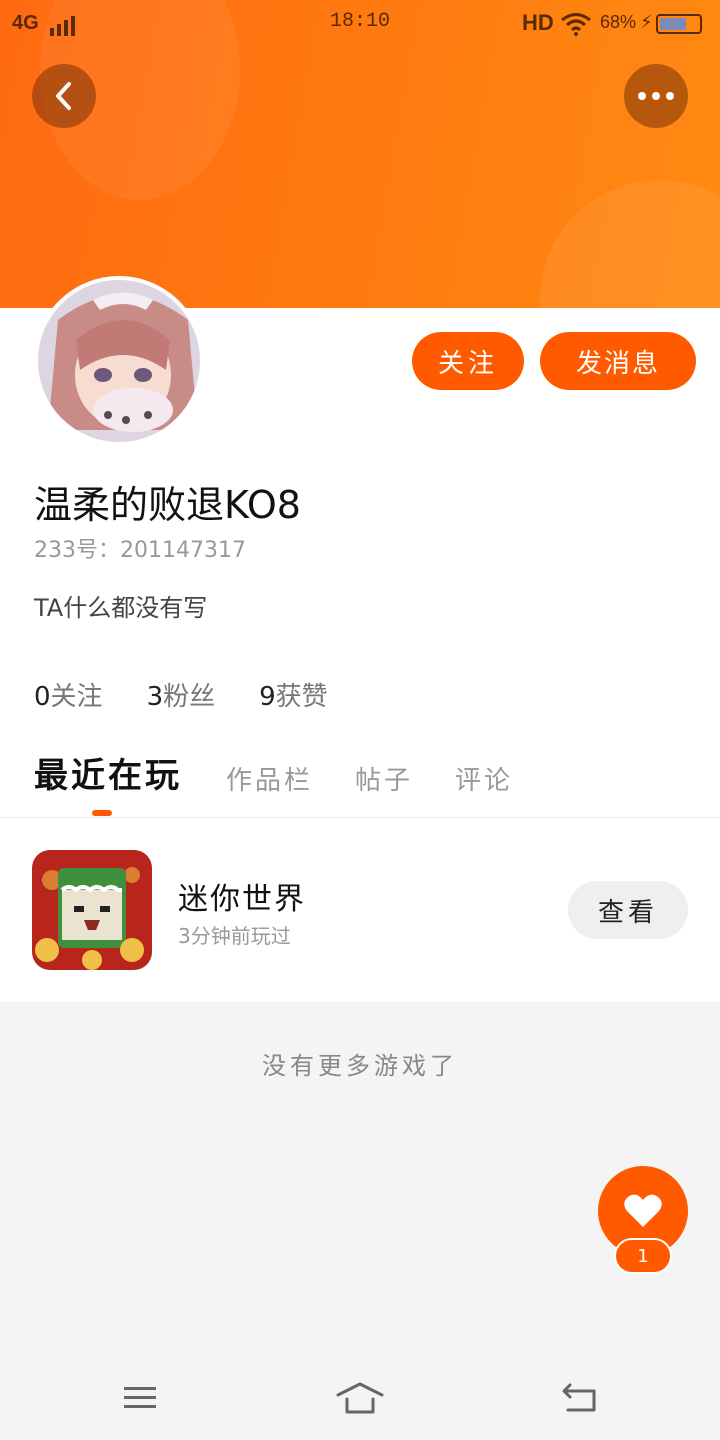 This screenshot has height=1440, width=720. What do you see at coordinates (269, 778) in the screenshot?
I see `tab-works: 作品栏` at bounding box center [269, 778].